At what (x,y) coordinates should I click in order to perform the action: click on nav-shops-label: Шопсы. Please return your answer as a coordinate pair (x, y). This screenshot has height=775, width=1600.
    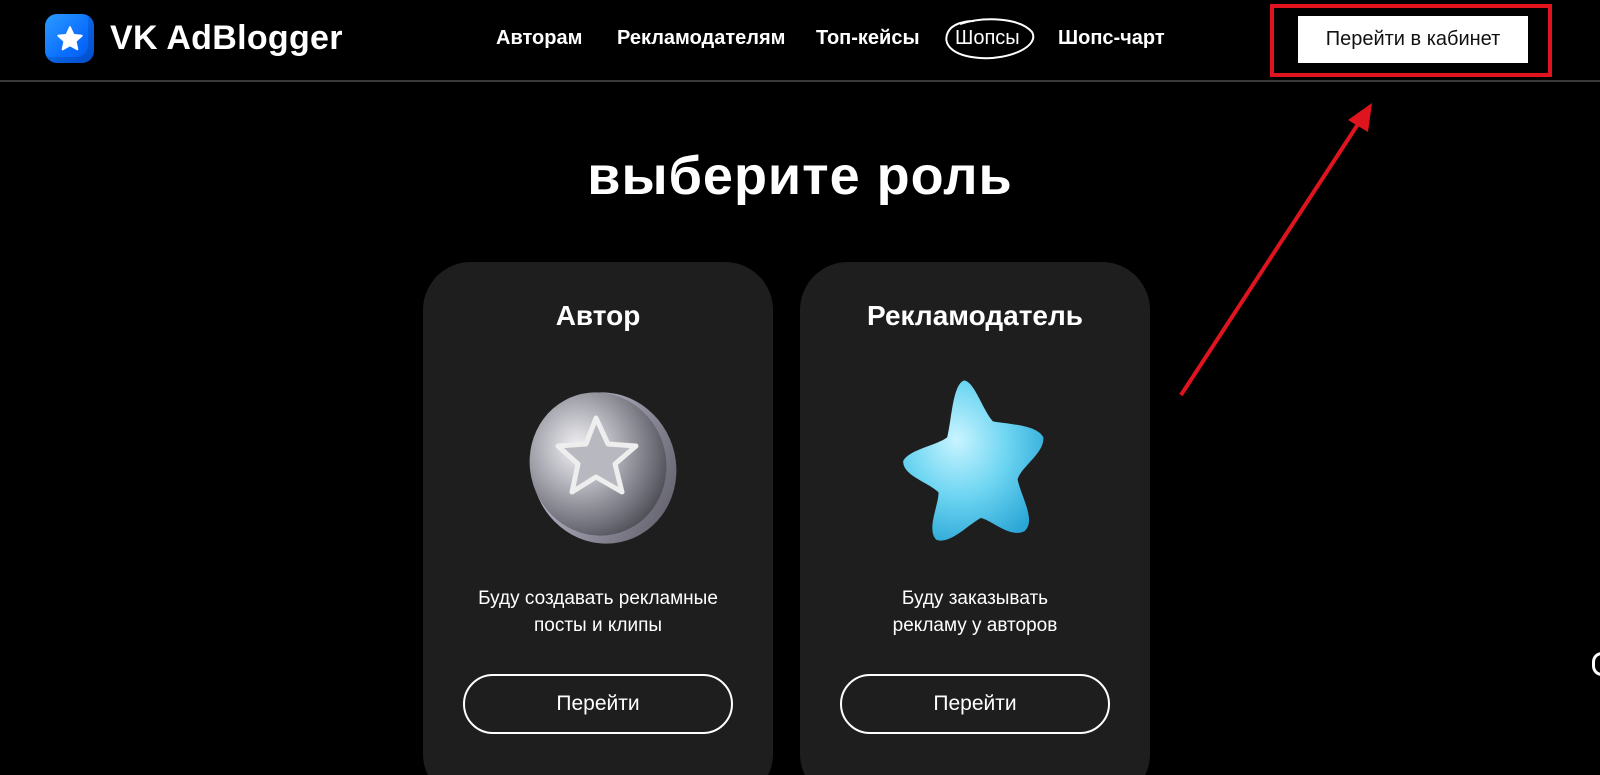
    Looking at the image, I should click on (987, 38).